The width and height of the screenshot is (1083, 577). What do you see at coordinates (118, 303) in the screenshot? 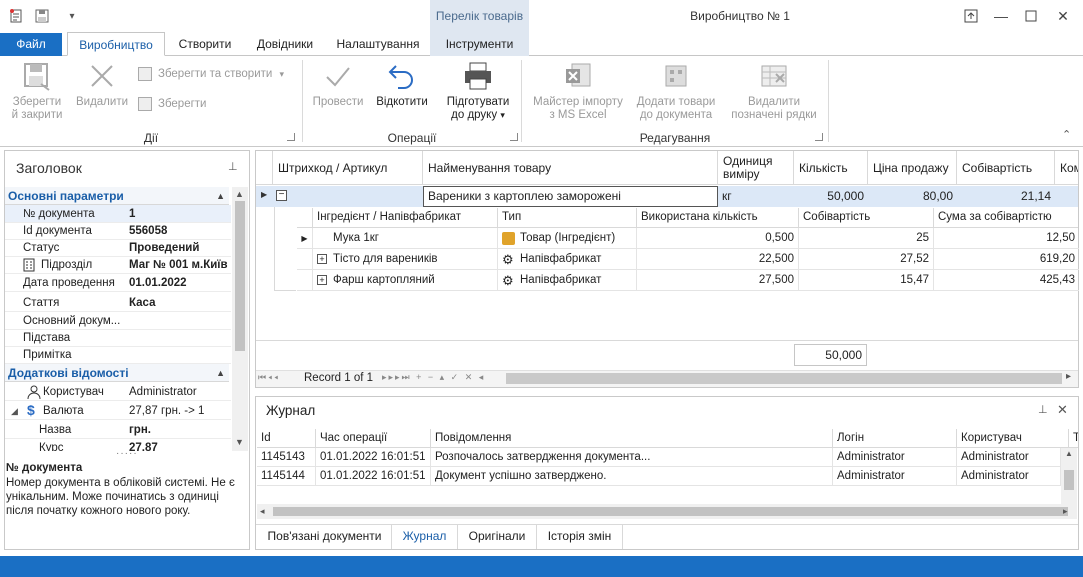
I see `prop-row-article: Стаття Каса` at bounding box center [118, 303].